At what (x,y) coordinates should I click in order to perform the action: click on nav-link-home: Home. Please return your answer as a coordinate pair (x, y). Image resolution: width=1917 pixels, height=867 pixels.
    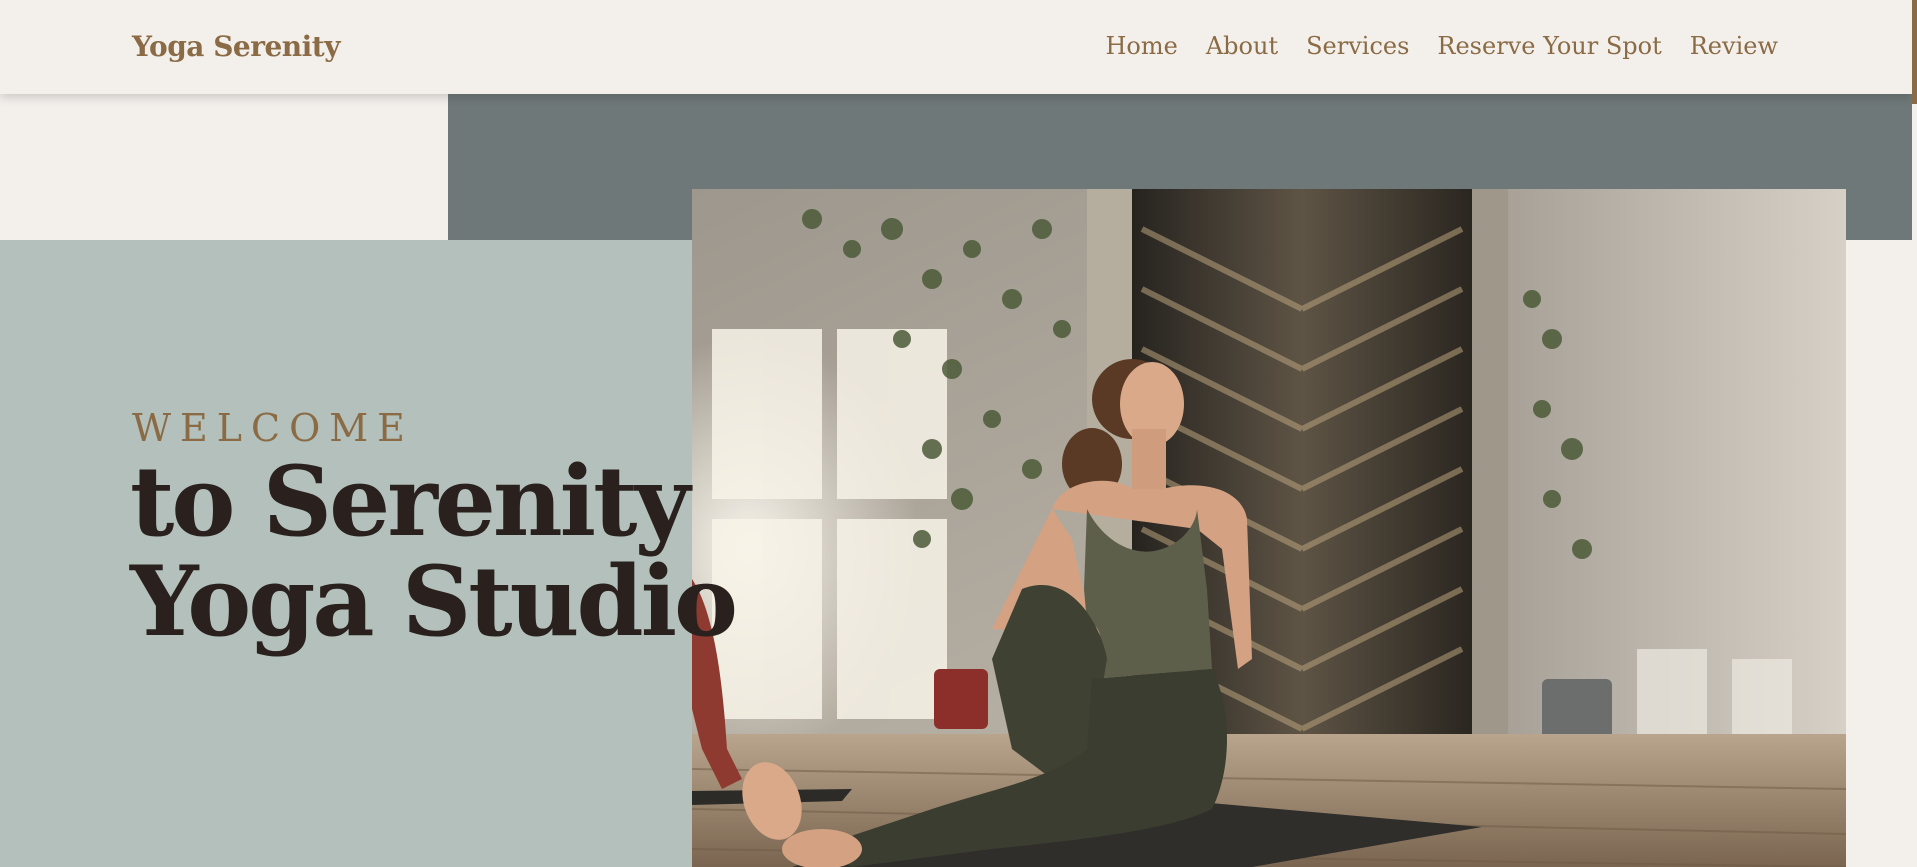
    Looking at the image, I should click on (1142, 46).